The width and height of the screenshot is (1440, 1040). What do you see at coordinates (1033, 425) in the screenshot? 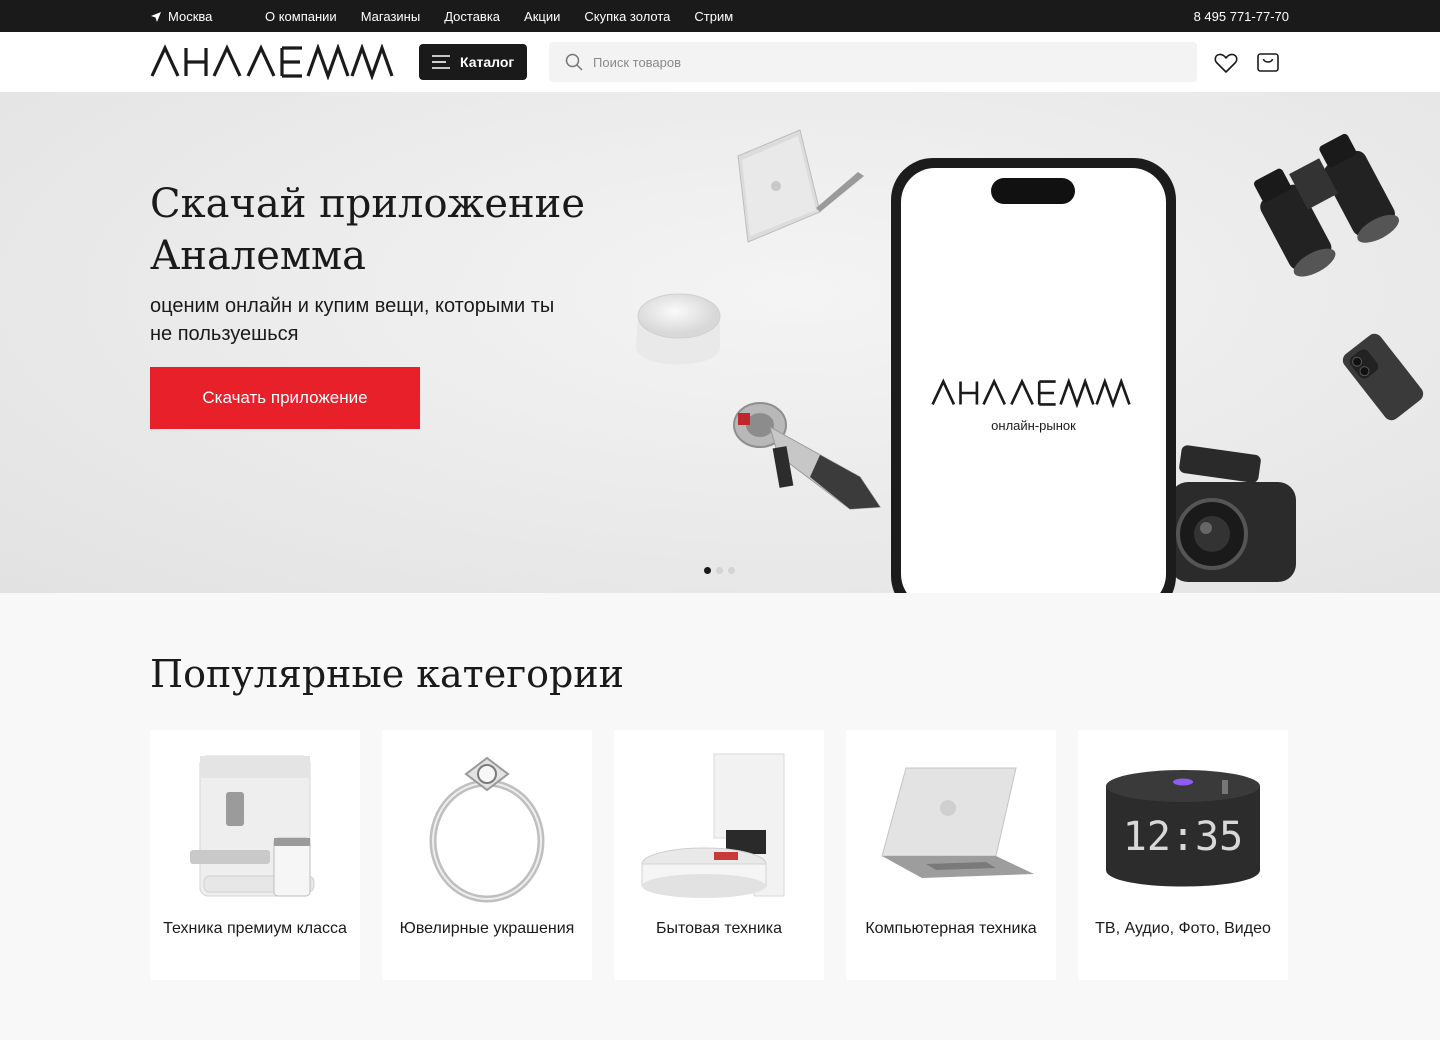
I see `phone-tagline: онлайн-рынок` at bounding box center [1033, 425].